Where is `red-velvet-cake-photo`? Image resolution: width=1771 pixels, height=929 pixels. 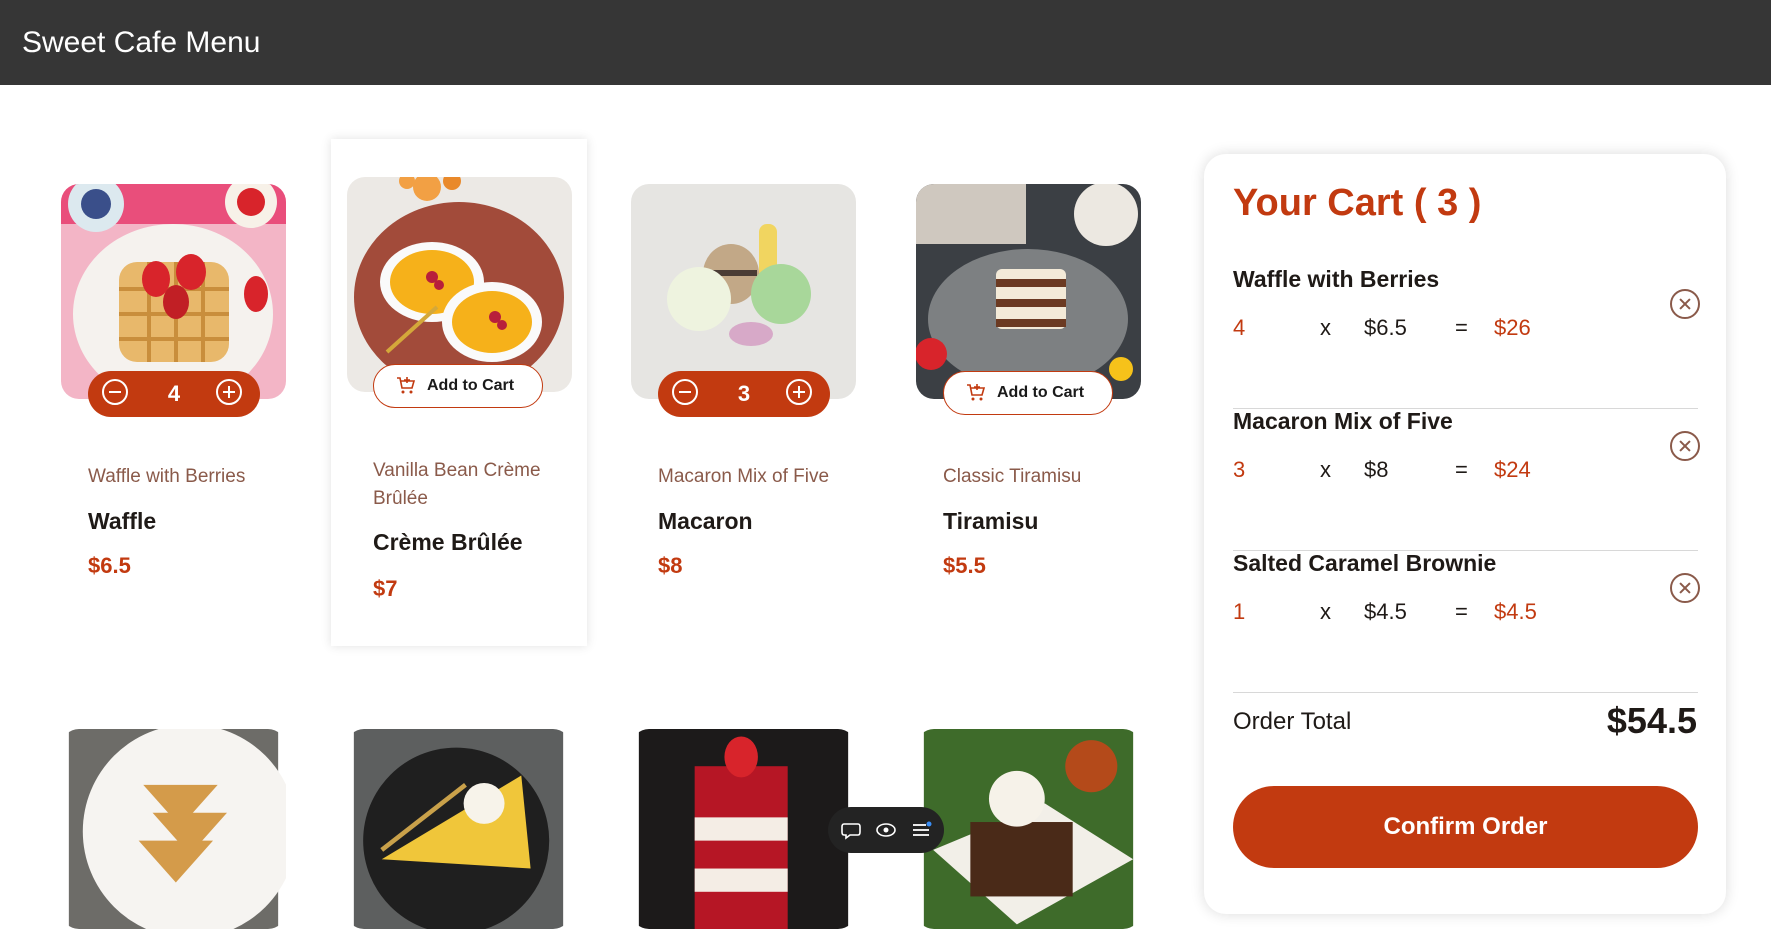 red-velvet-cake-photo is located at coordinates (743, 829).